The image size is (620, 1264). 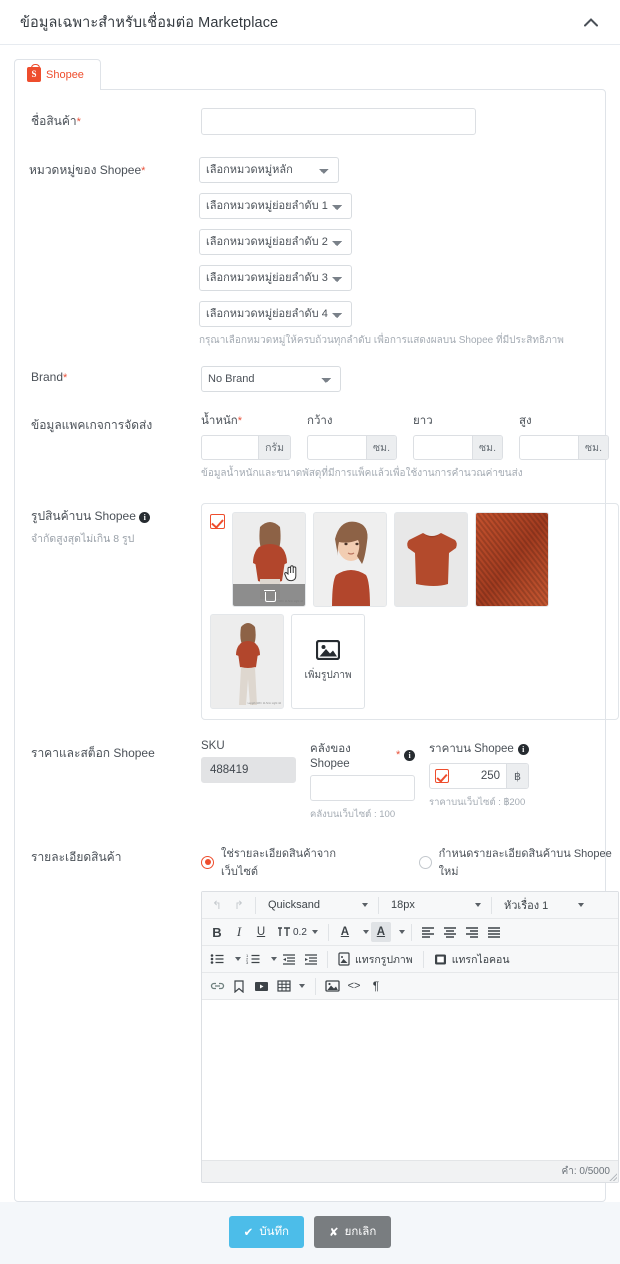 I want to click on italic-button: I, so click(x=239, y=932).